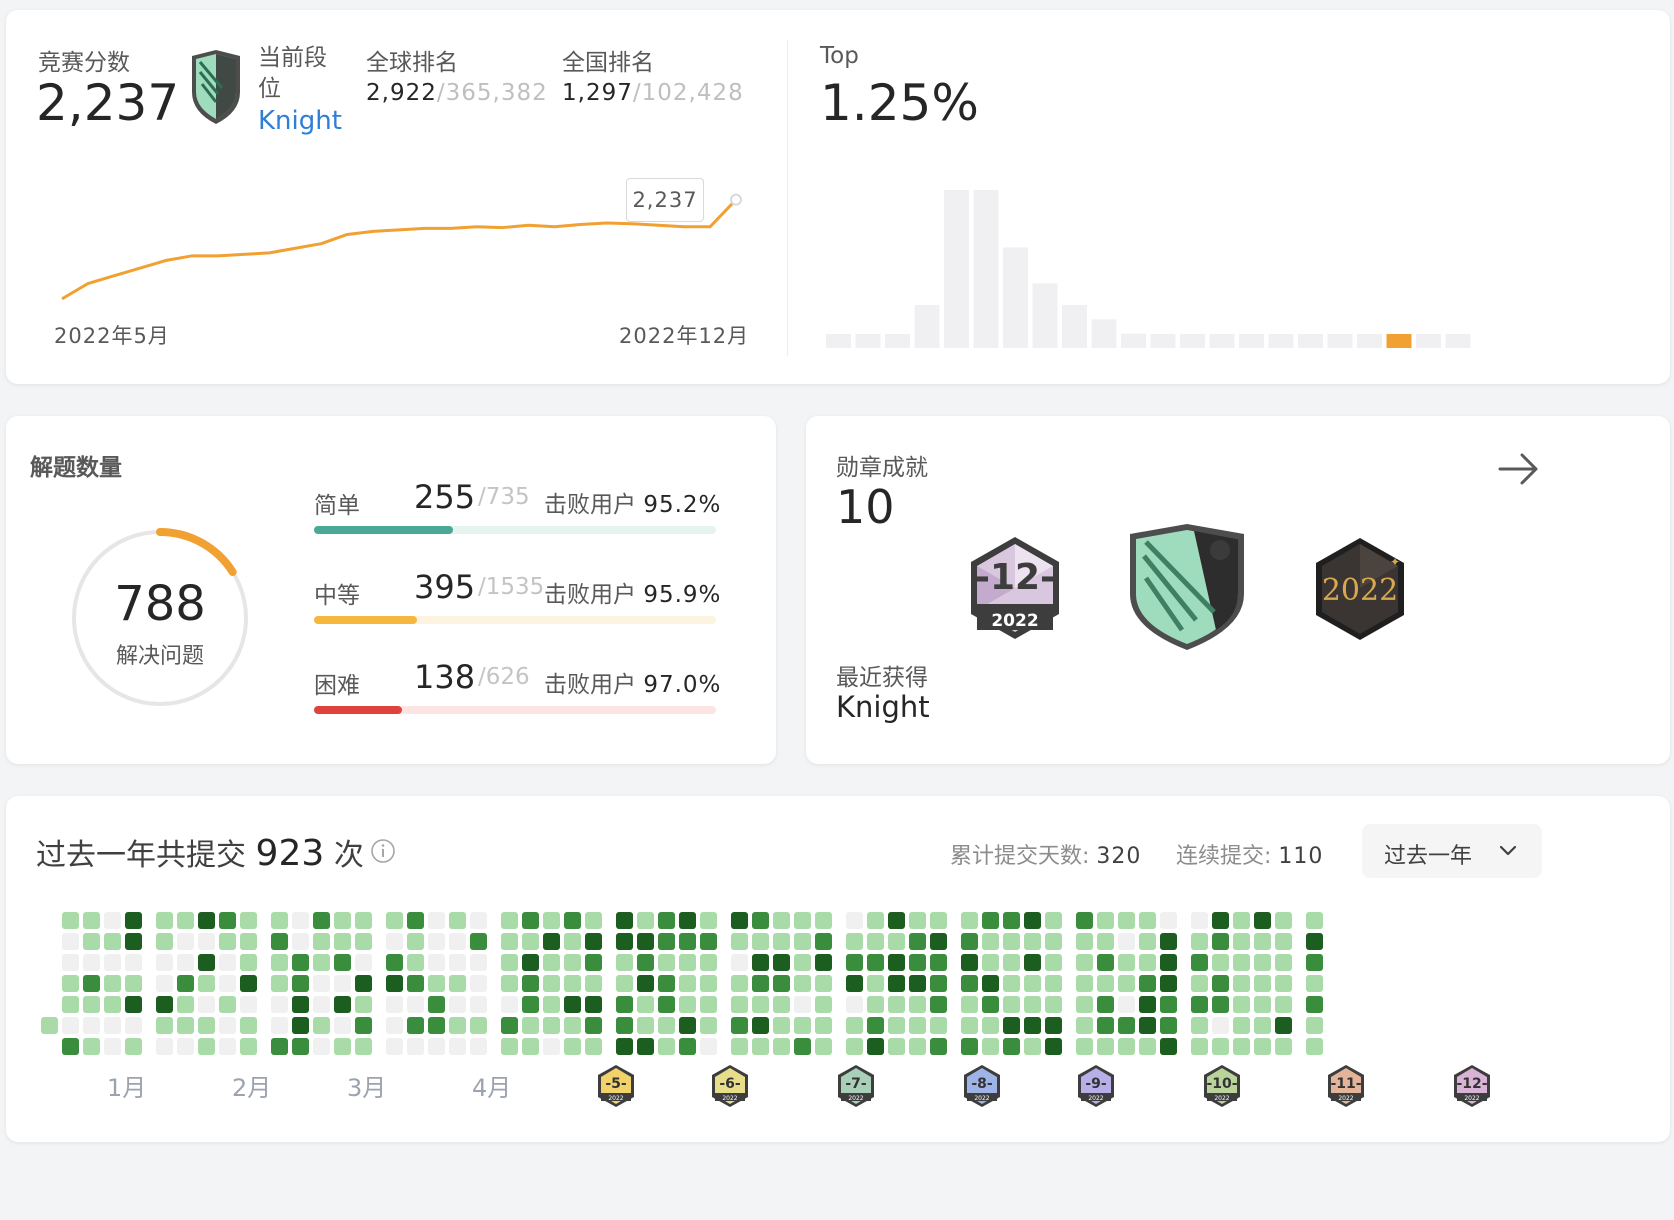 Image resolution: width=1674 pixels, height=1220 pixels. What do you see at coordinates (1187, 587) in the screenshot?
I see `knight-badge-large-icon` at bounding box center [1187, 587].